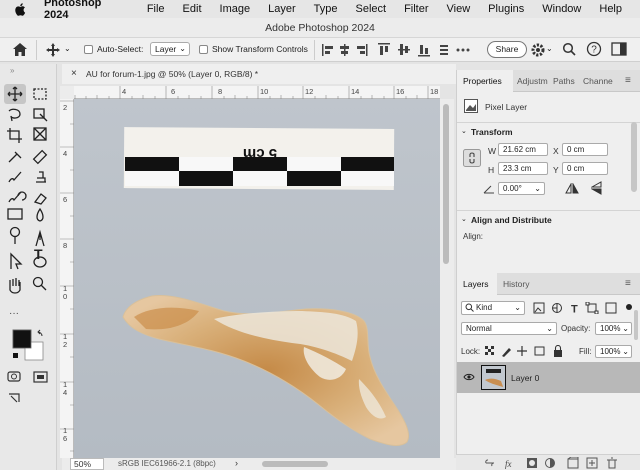 The width and height of the screenshot is (640, 470). What do you see at coordinates (15, 235) in the screenshot?
I see `dodge-tool-icon` at bounding box center [15, 235].